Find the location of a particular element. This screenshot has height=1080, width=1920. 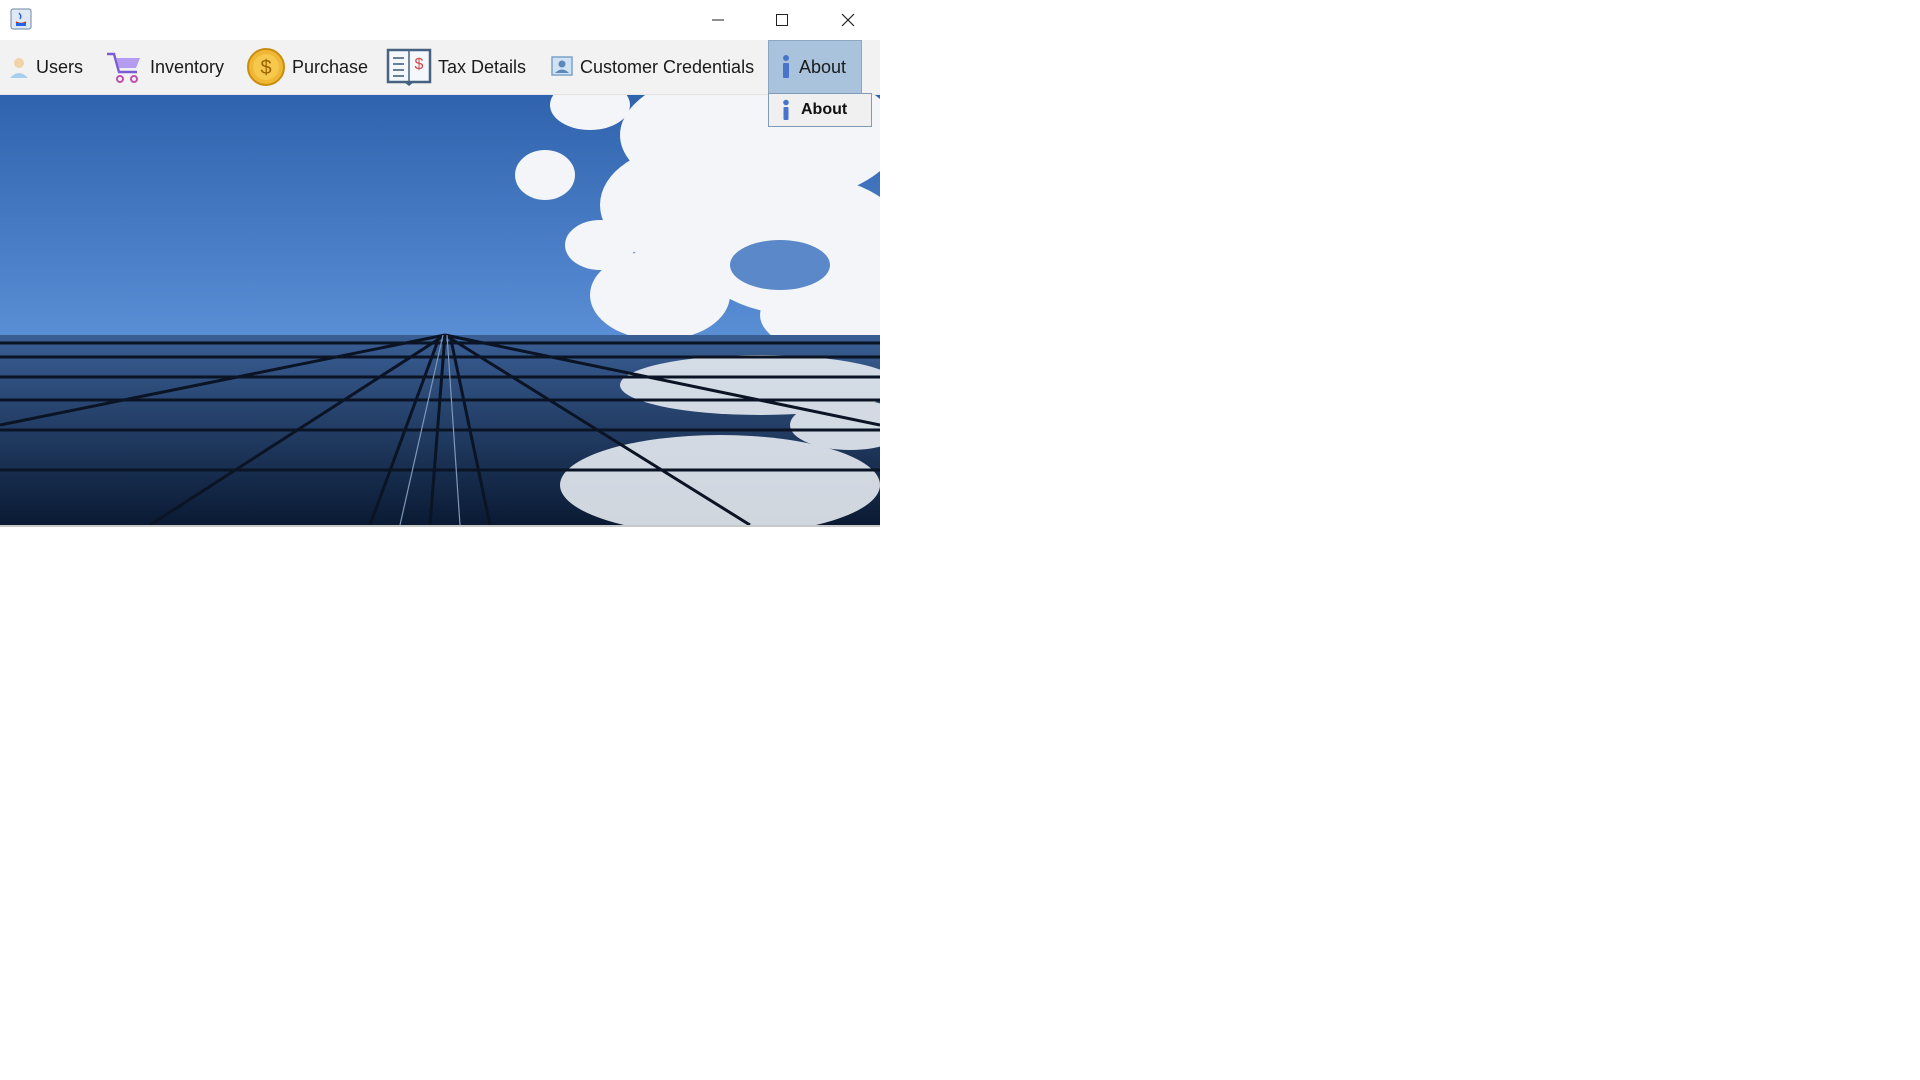

menu-about-label: About is located at coordinates (823, 66).